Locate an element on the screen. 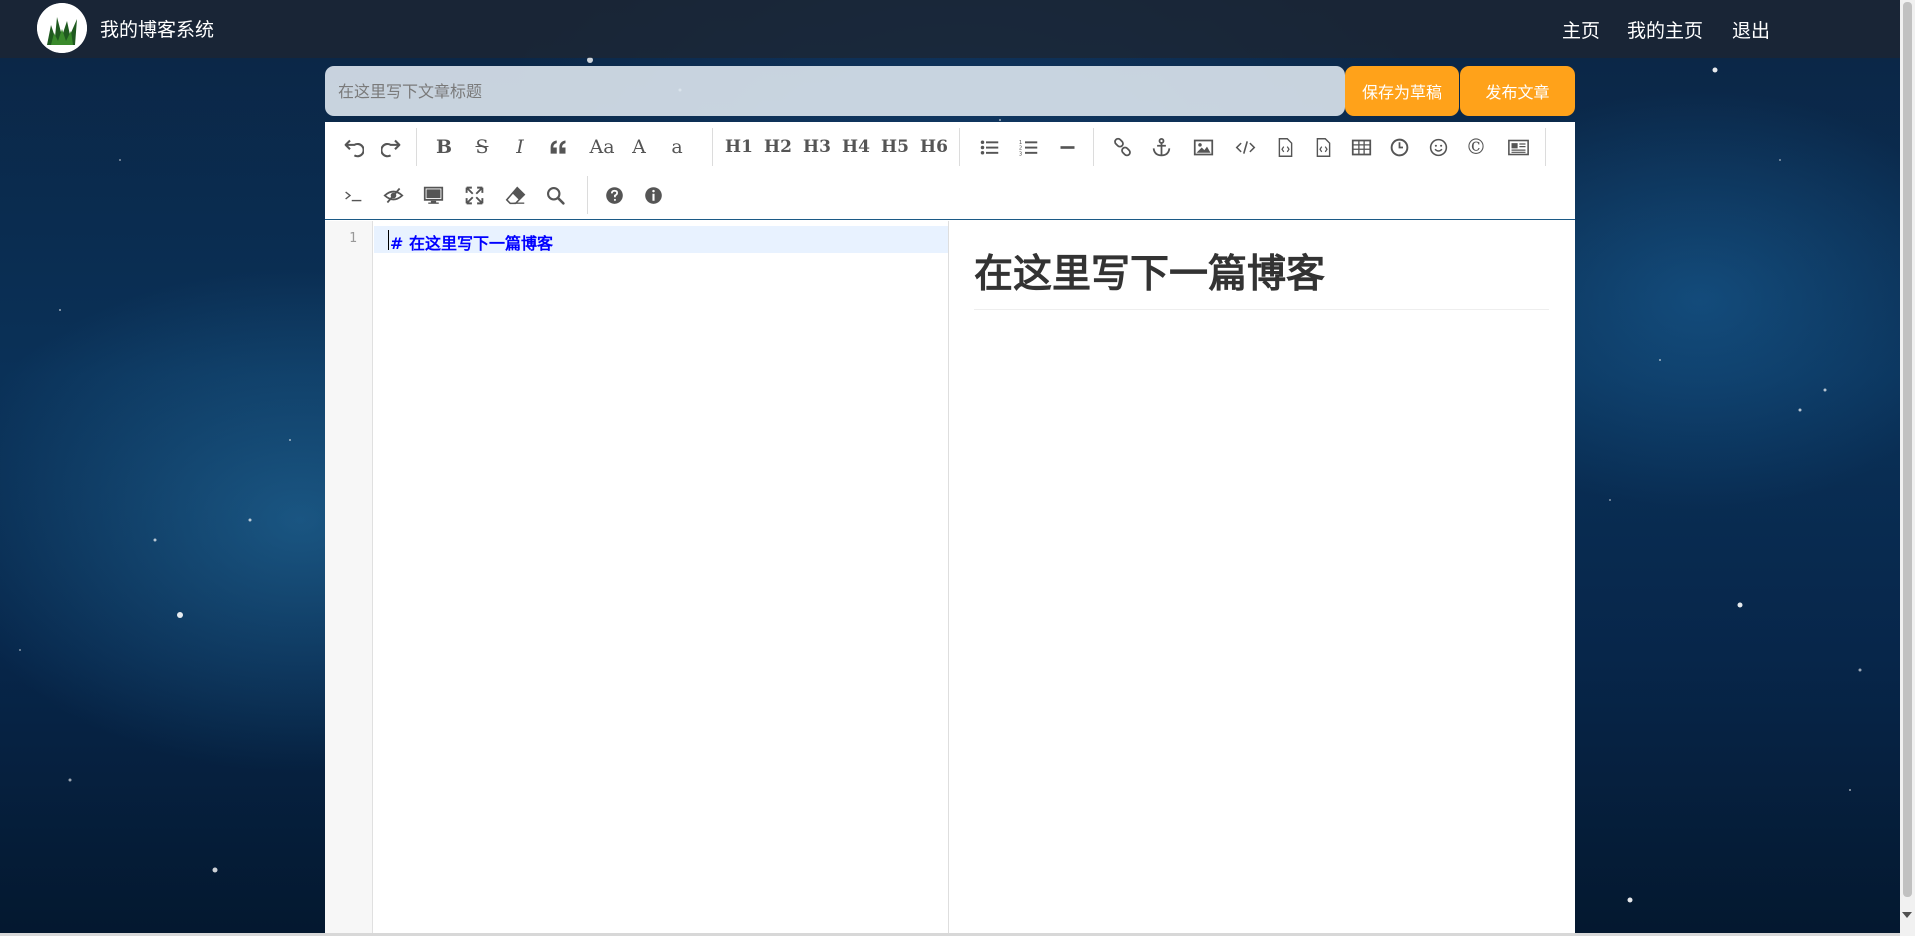  strikethrough-button: S is located at coordinates (482, 147).